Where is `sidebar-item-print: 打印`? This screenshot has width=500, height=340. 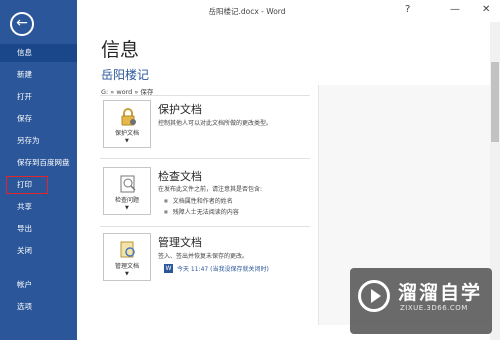 sidebar-item-print: 打印 is located at coordinates (27, 185).